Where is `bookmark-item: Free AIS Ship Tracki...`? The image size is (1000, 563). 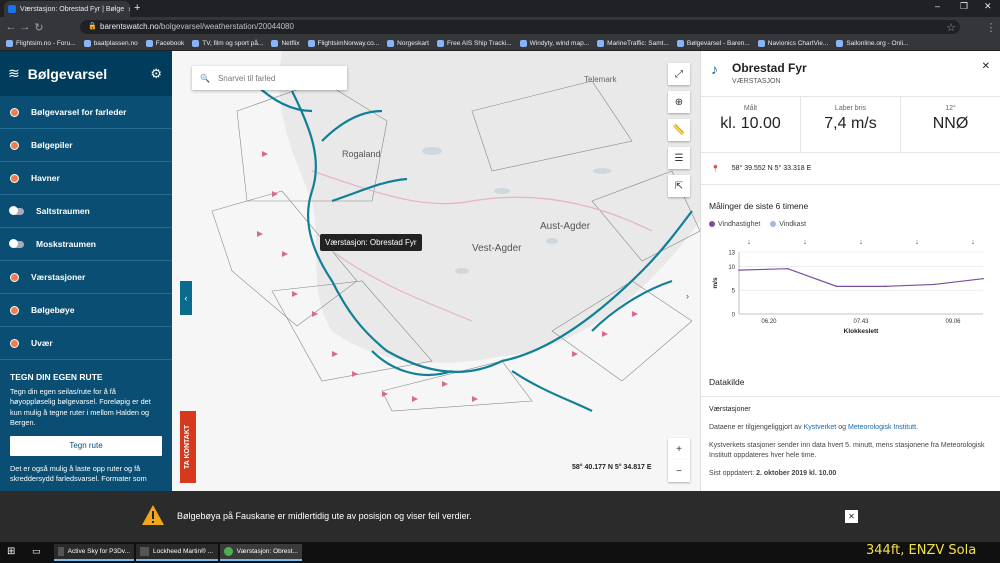
bookmark-item: Free AIS Ship Tracki... is located at coordinates (474, 43).